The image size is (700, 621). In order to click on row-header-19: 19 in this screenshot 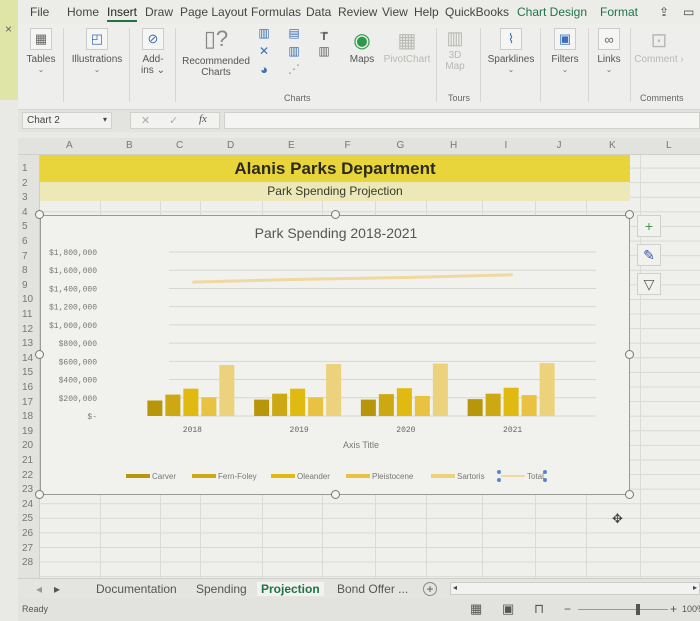, I will do `click(27, 431)`.